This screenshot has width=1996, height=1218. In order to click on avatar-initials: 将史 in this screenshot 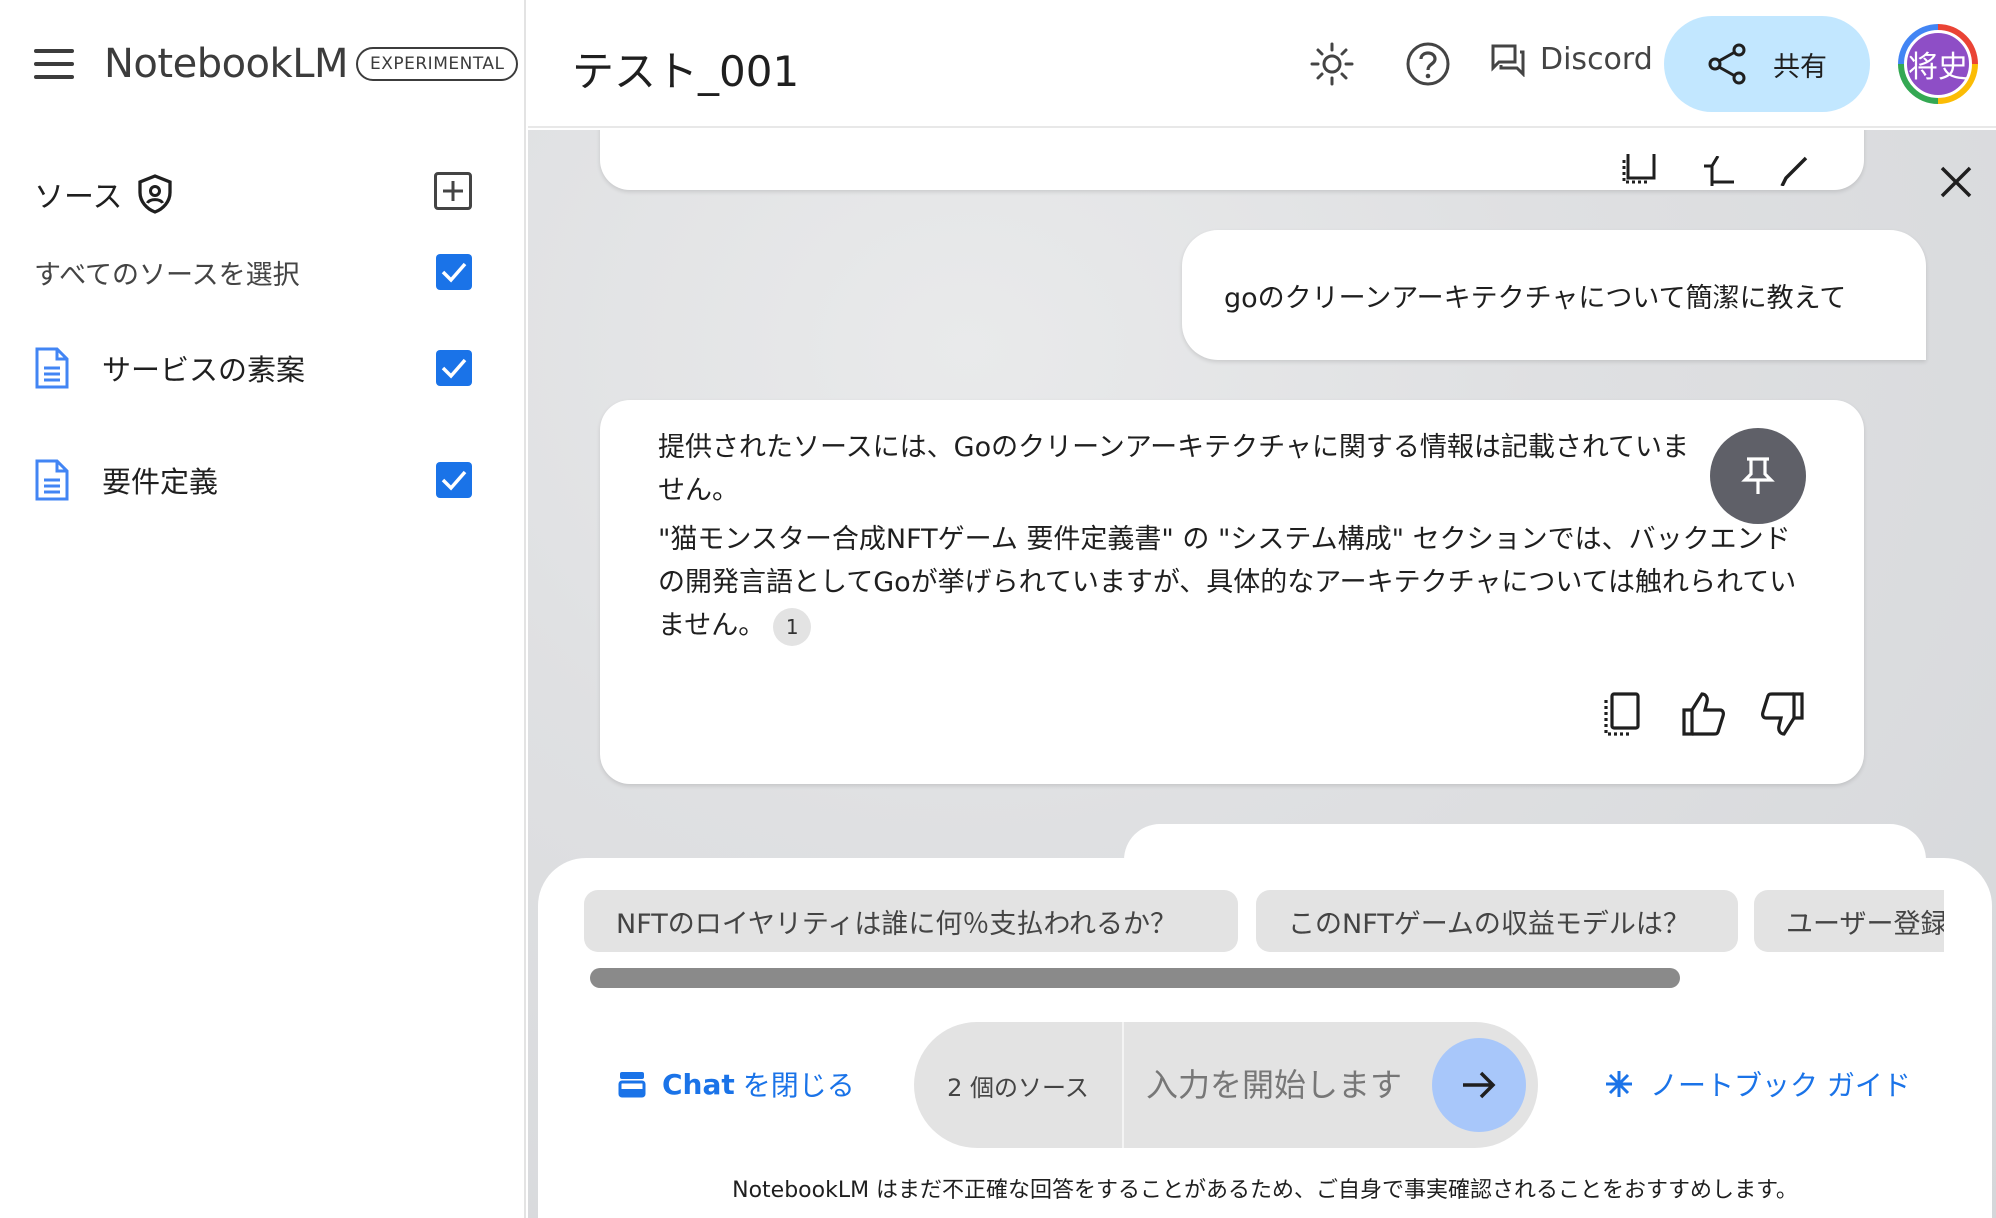, I will do `click(1938, 64)`.